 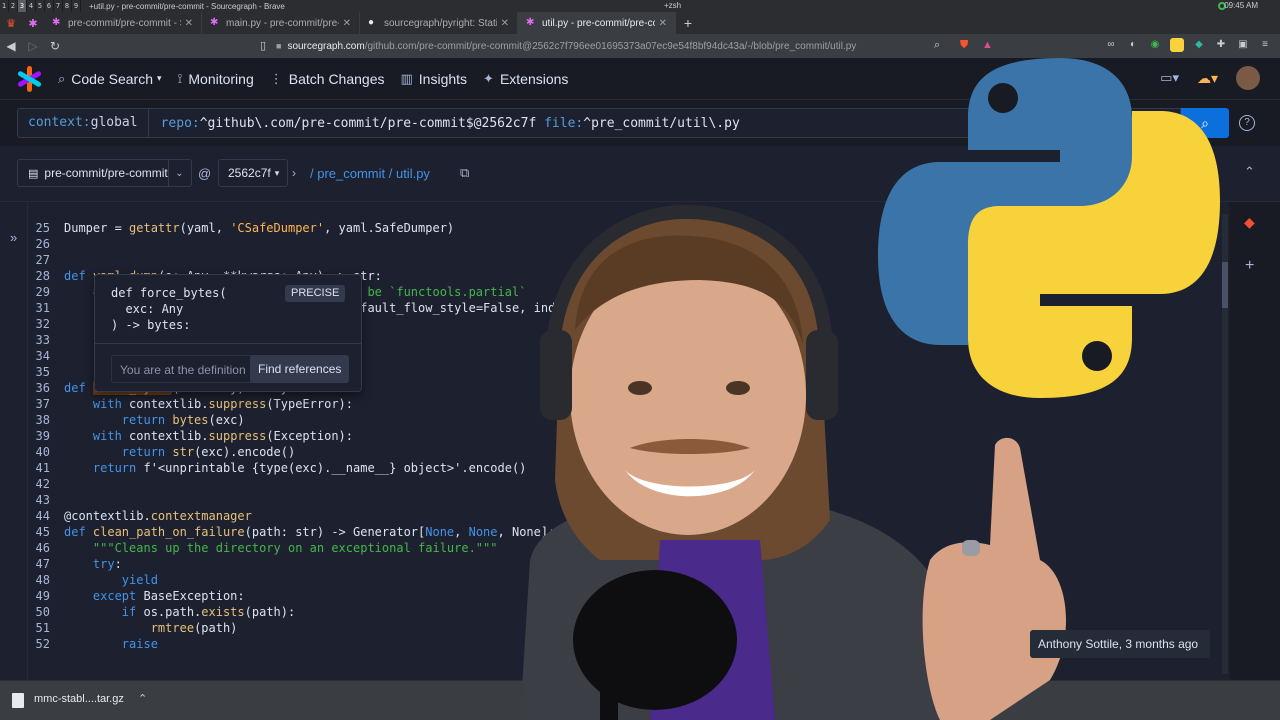 What do you see at coordinates (464, 173) in the screenshot?
I see `copy-icon: ⧉` at bounding box center [464, 173].